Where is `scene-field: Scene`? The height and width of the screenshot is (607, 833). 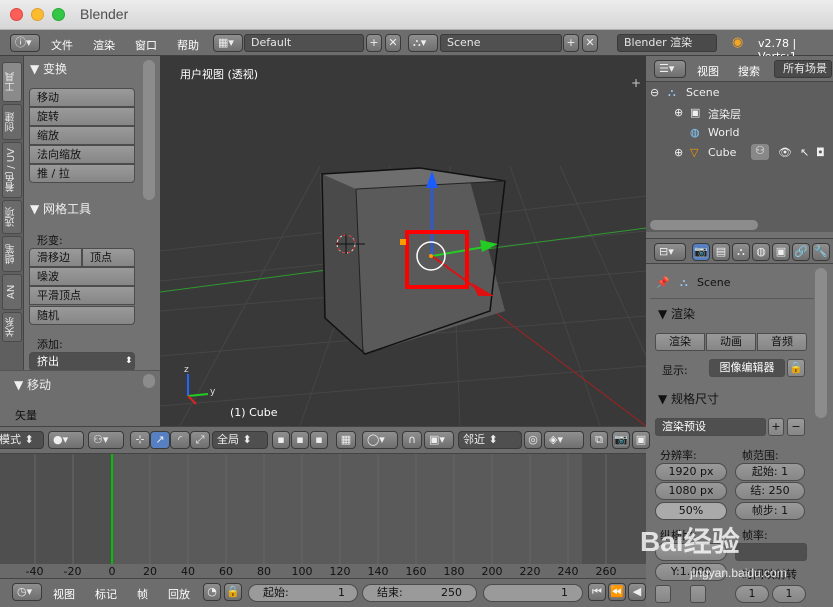 scene-field: Scene is located at coordinates (501, 43).